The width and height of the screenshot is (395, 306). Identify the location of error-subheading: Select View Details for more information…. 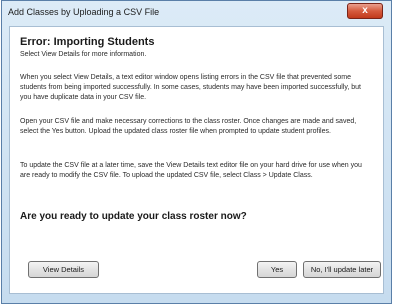
(83, 54).